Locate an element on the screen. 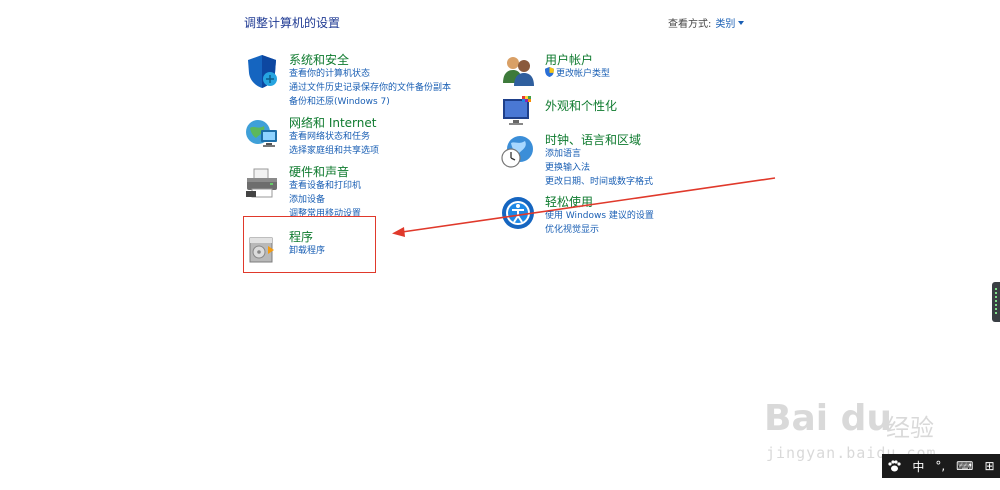 This screenshot has width=1000, height=490. ime-paw-icon is located at coordinates (894, 466).